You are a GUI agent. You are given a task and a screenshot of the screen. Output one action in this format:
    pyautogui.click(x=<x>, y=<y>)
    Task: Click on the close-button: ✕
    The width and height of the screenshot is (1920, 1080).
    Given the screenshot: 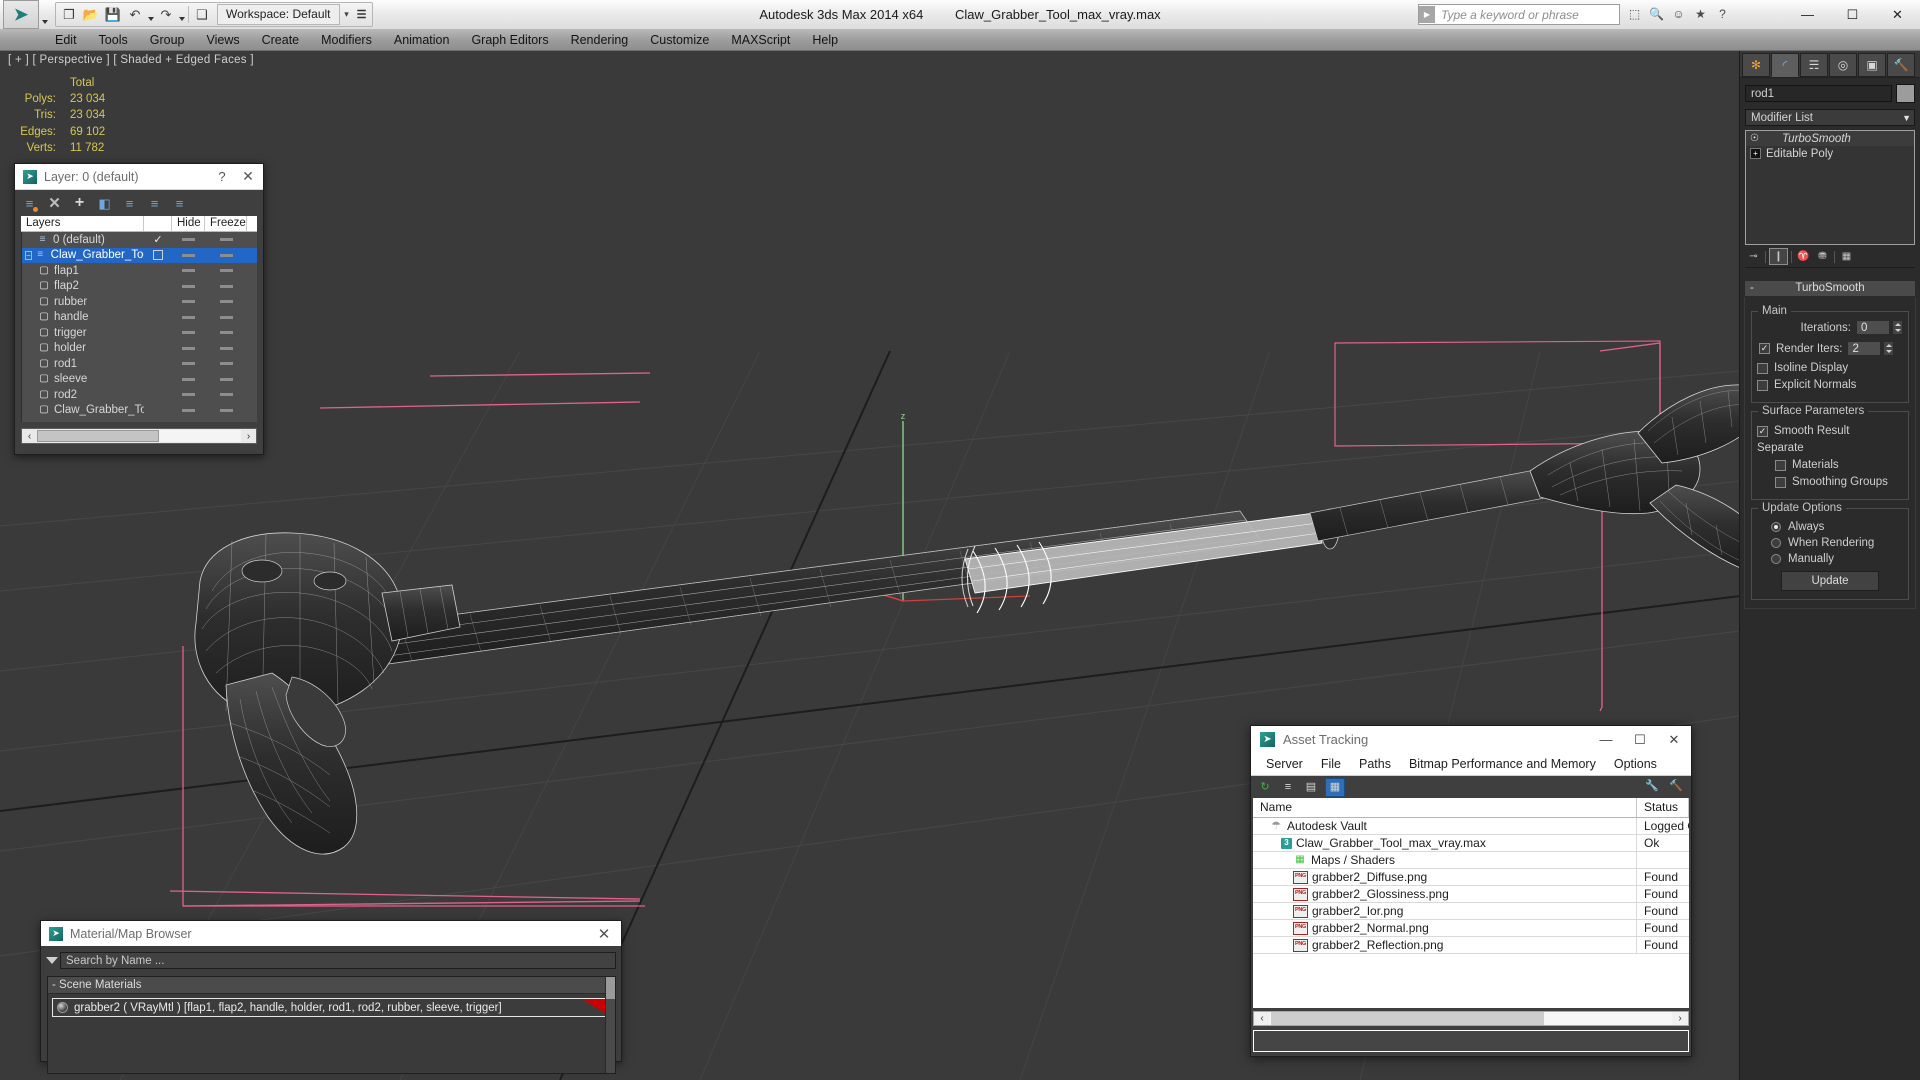 What is the action you would take?
    pyautogui.click(x=1897, y=14)
    